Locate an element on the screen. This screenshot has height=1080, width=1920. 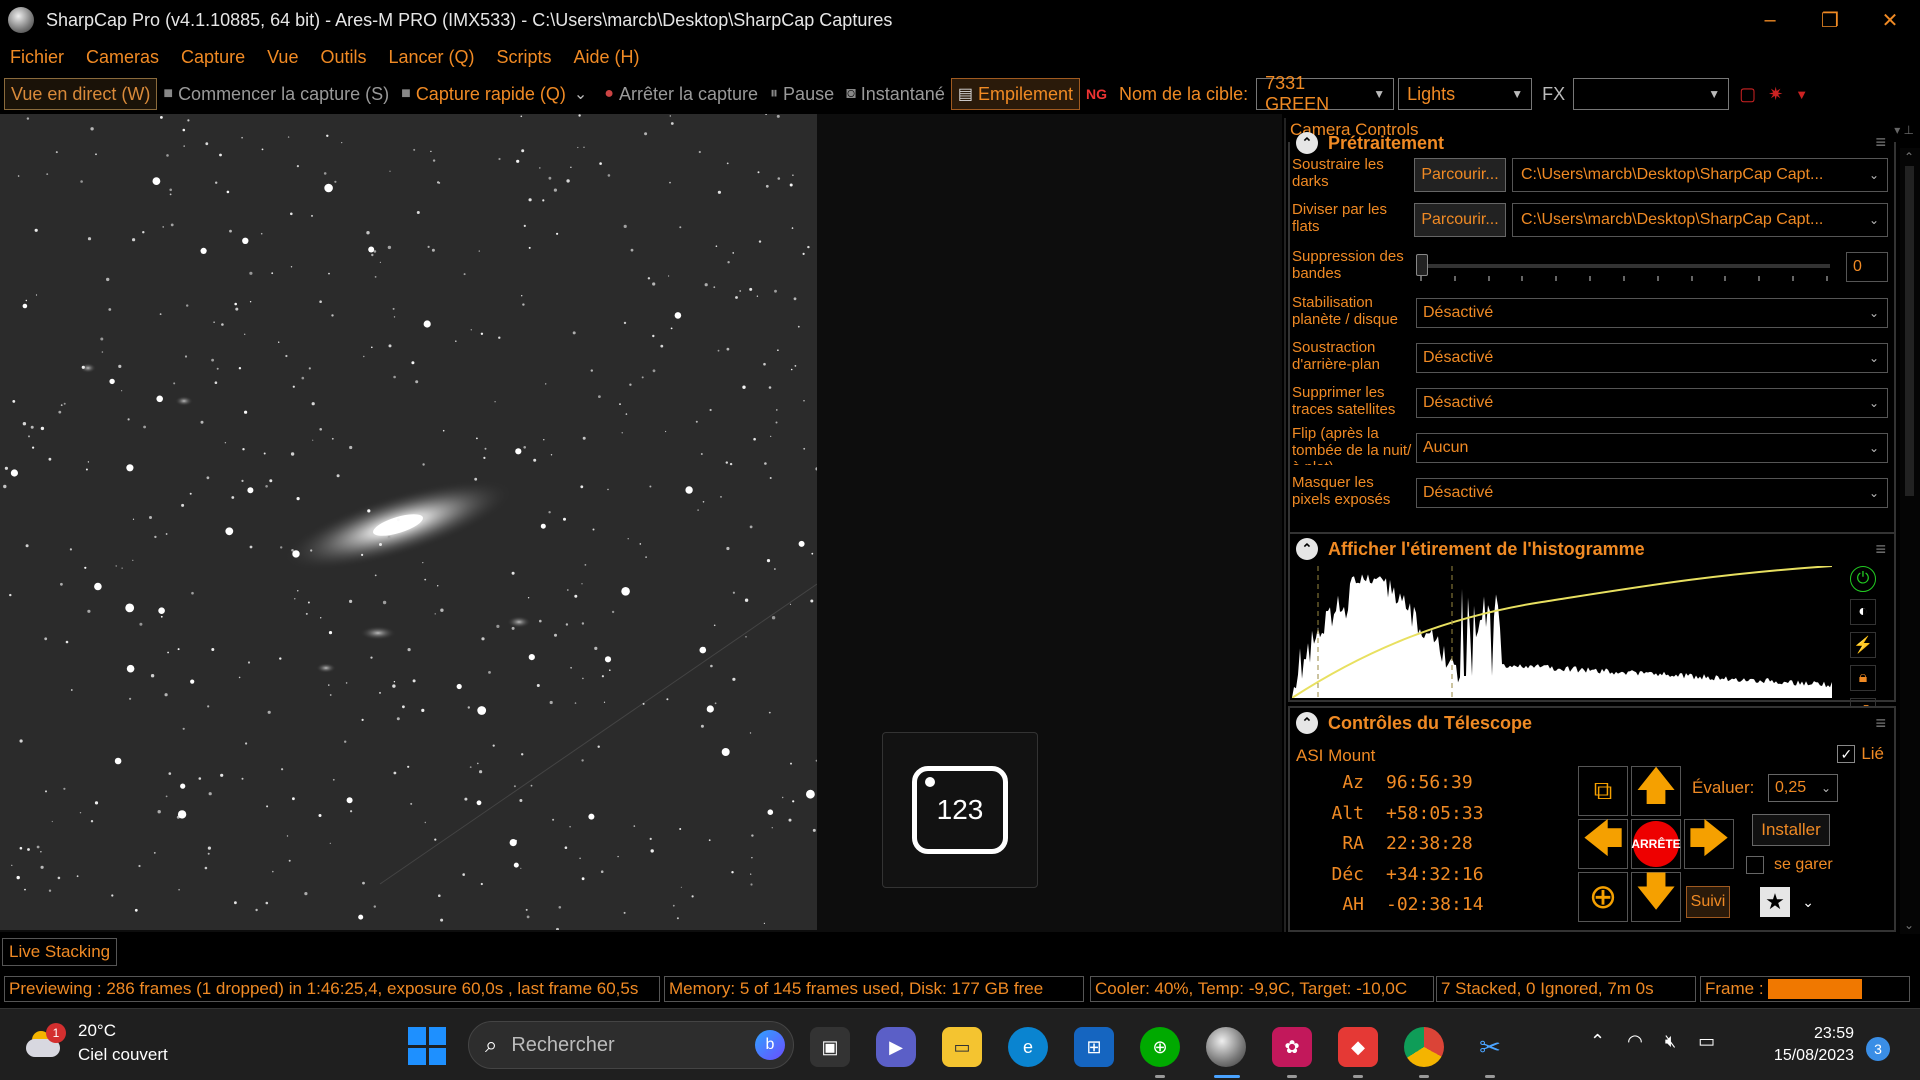
photo-app-icon: ✿ is located at coordinates (1292, 1047).